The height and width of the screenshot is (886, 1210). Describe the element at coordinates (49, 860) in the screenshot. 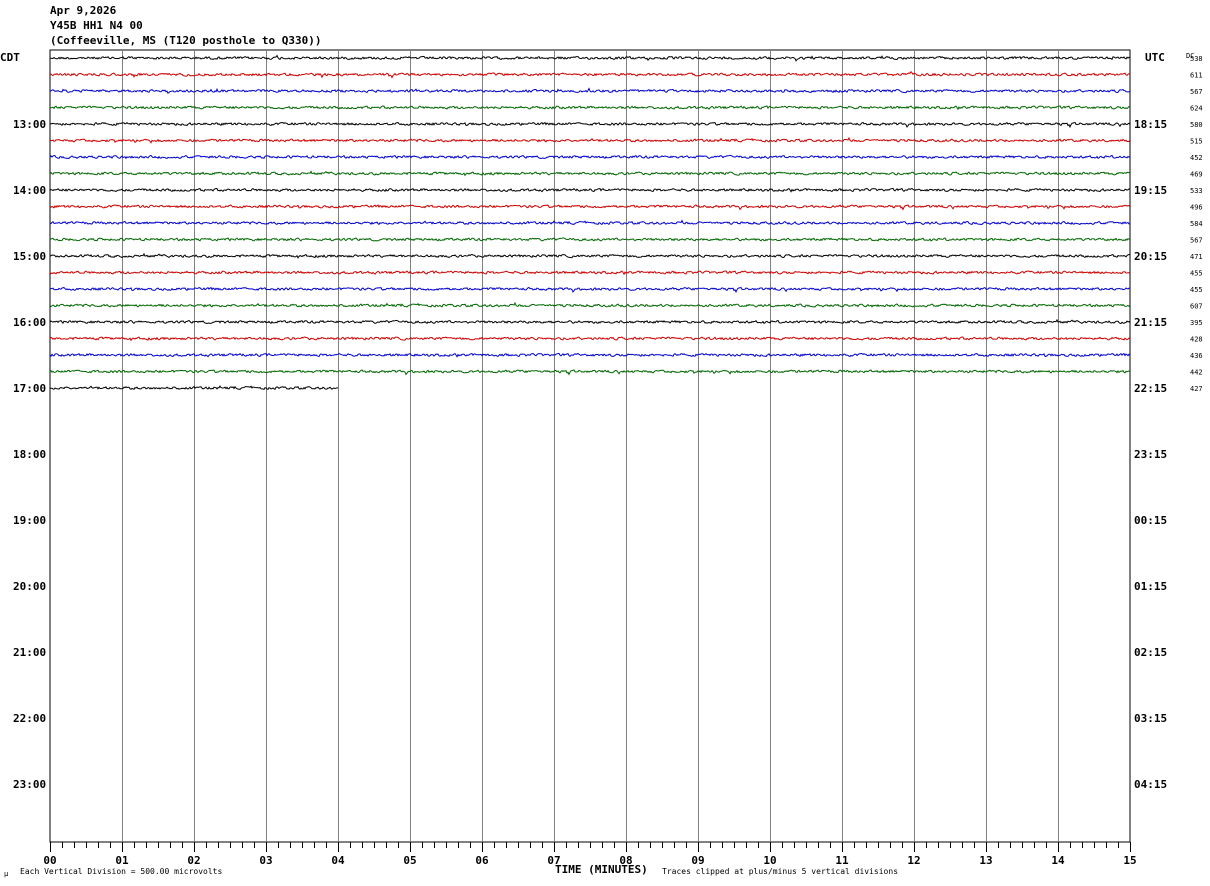

I see `x-tick-label: 00` at that location.